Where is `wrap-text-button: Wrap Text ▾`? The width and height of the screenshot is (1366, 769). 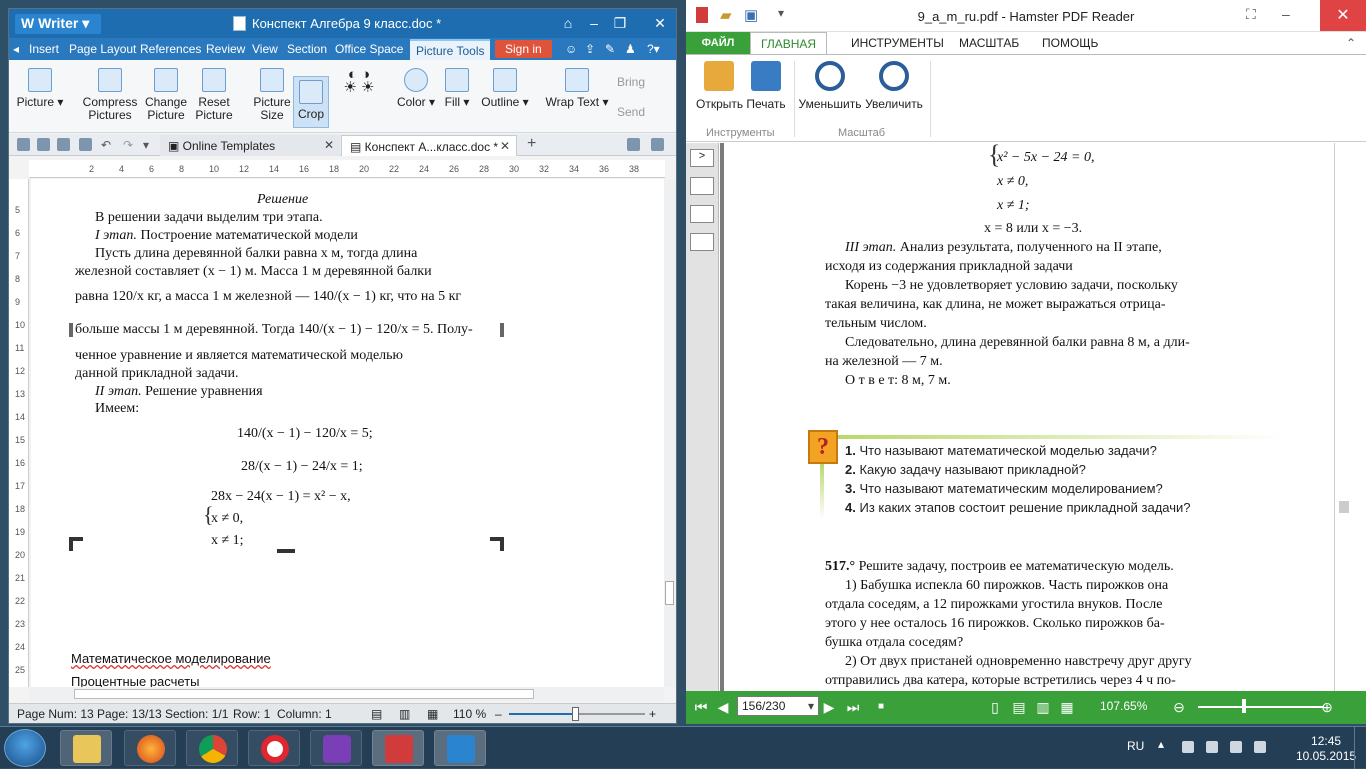 wrap-text-button: Wrap Text ▾ is located at coordinates (577, 85).